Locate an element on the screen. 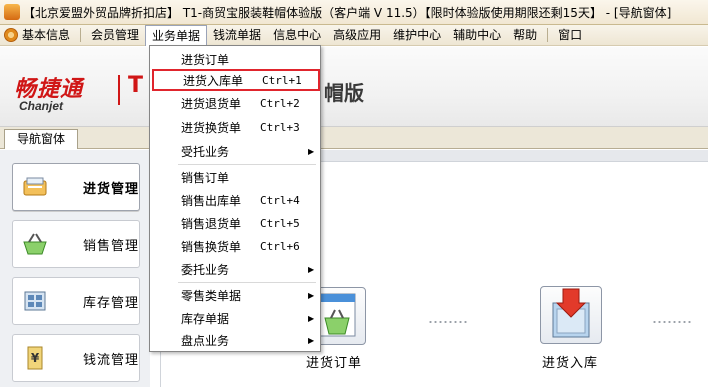  menu-item-shortcut: Ctrl+5 is located at coordinates (280, 223).